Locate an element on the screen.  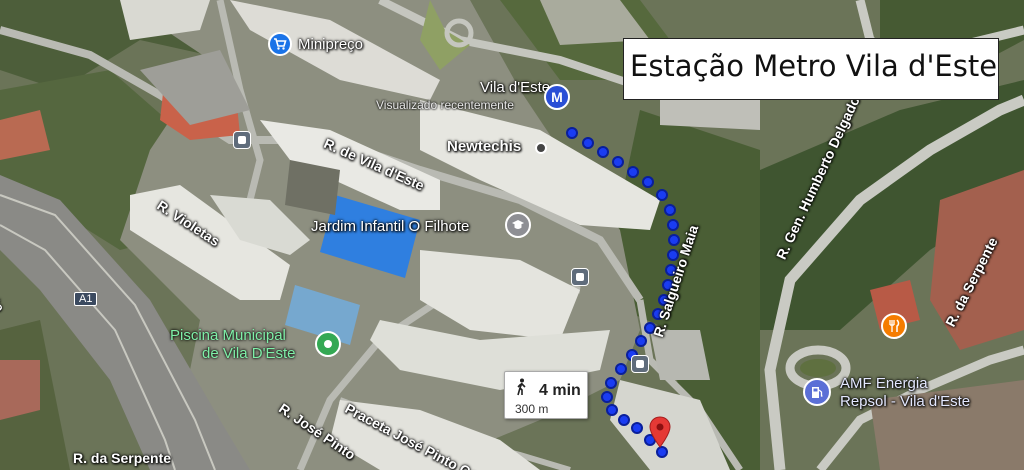
place-dot-icon is located at coordinates (541, 148).